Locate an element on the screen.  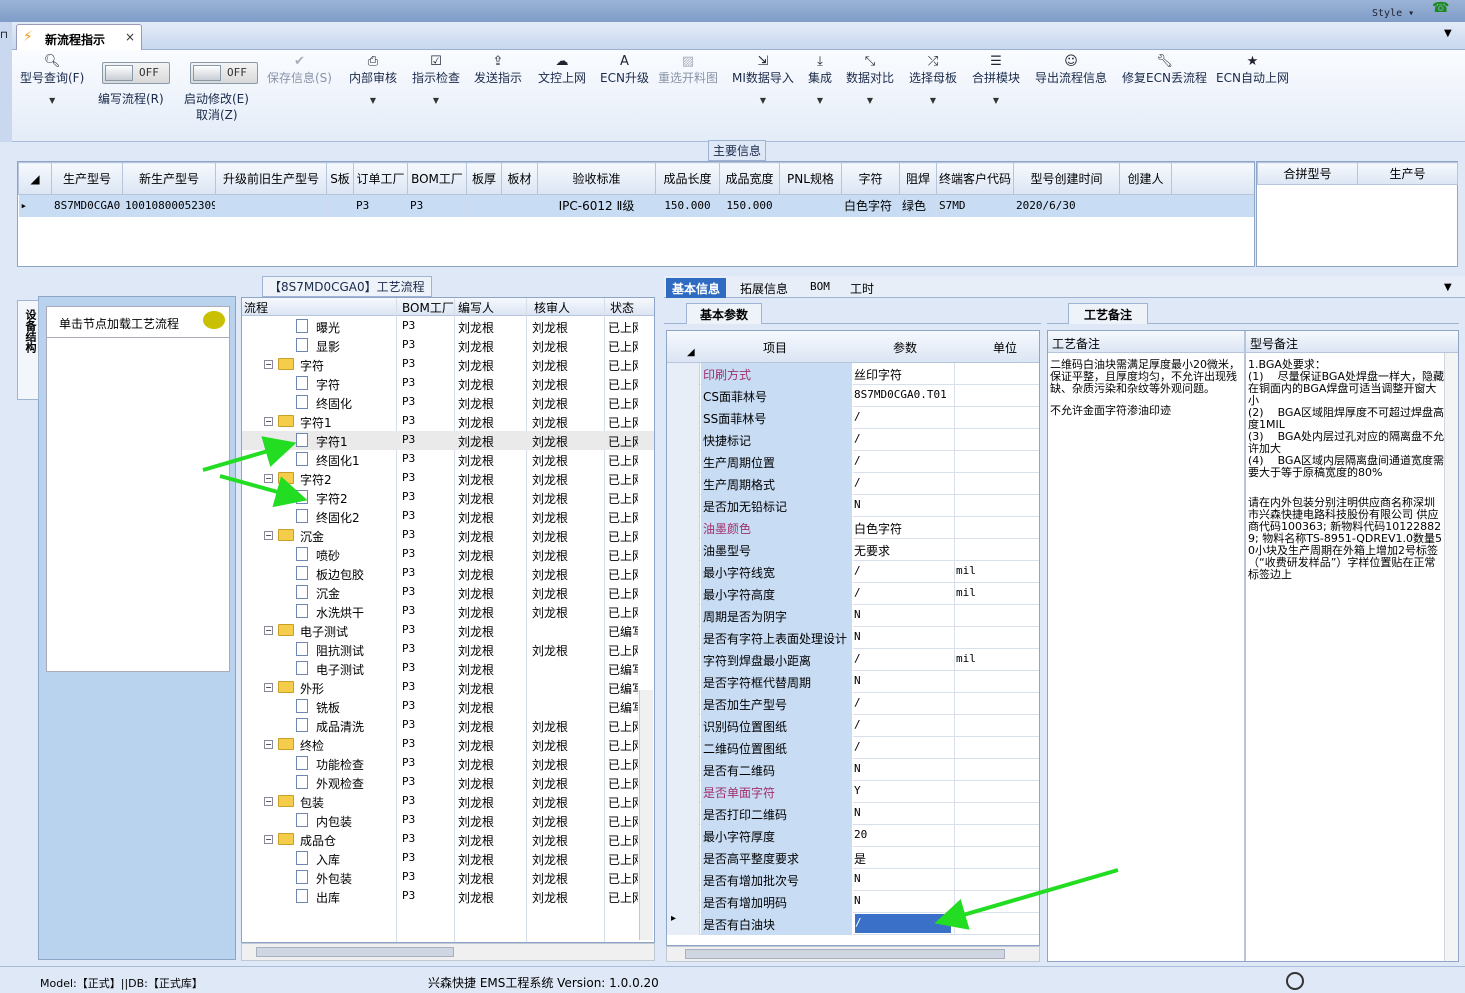
merge-module-button: ☰ 合拼模块 ▼ is located at coordinates (996, 79).